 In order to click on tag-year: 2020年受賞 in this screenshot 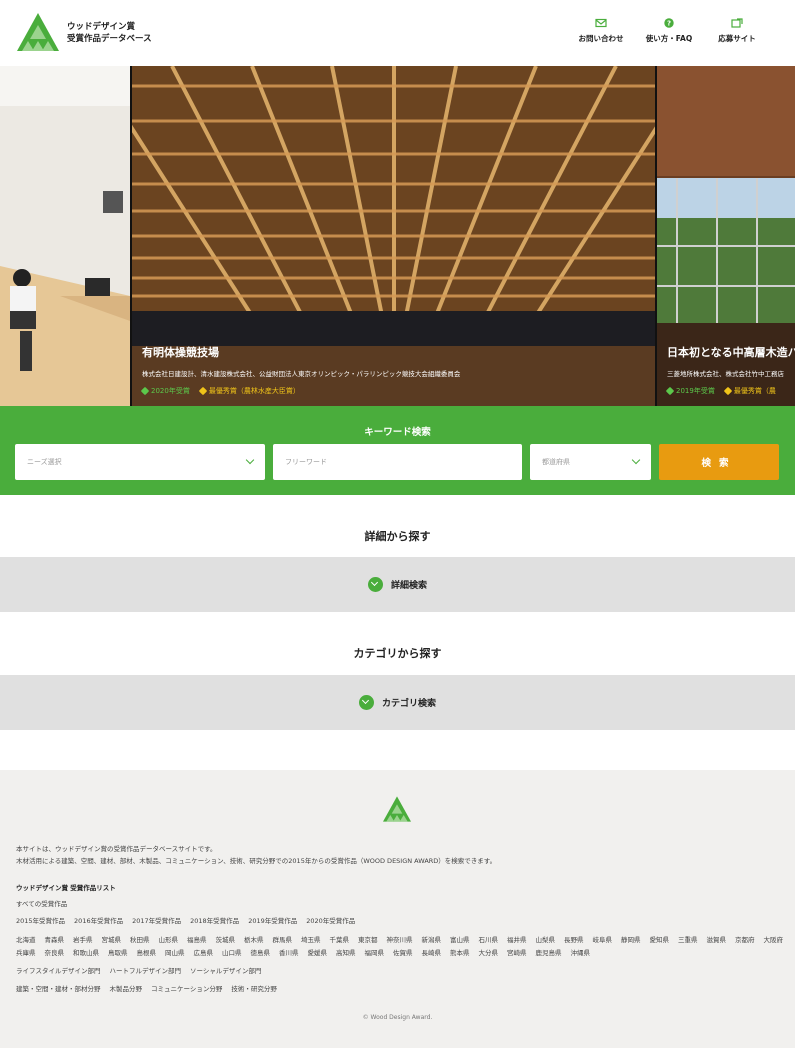, I will do `click(165, 391)`.